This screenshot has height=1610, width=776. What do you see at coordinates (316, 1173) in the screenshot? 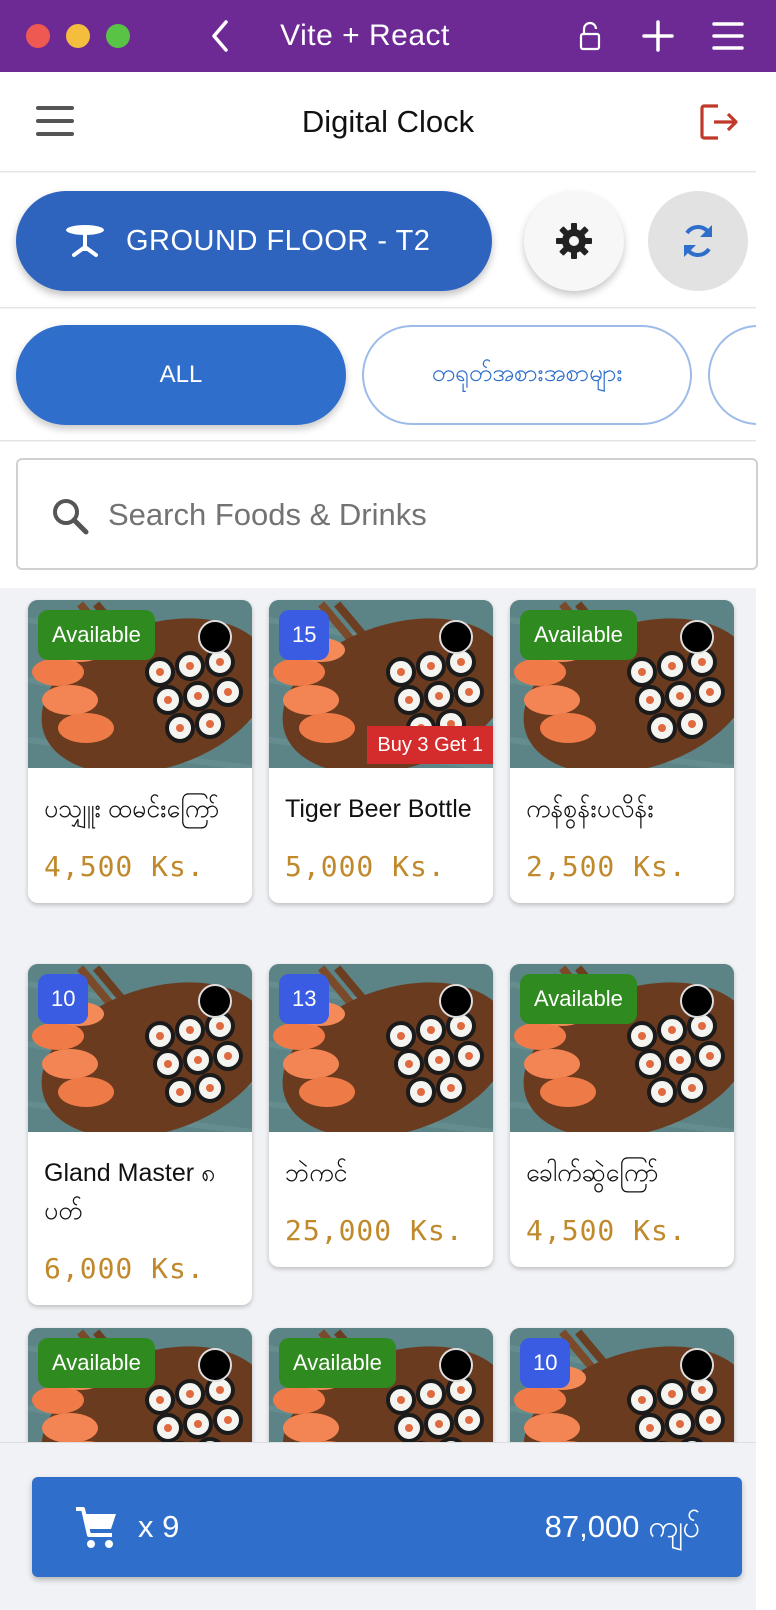
I see `product-name: ဘဲကင်` at bounding box center [316, 1173].